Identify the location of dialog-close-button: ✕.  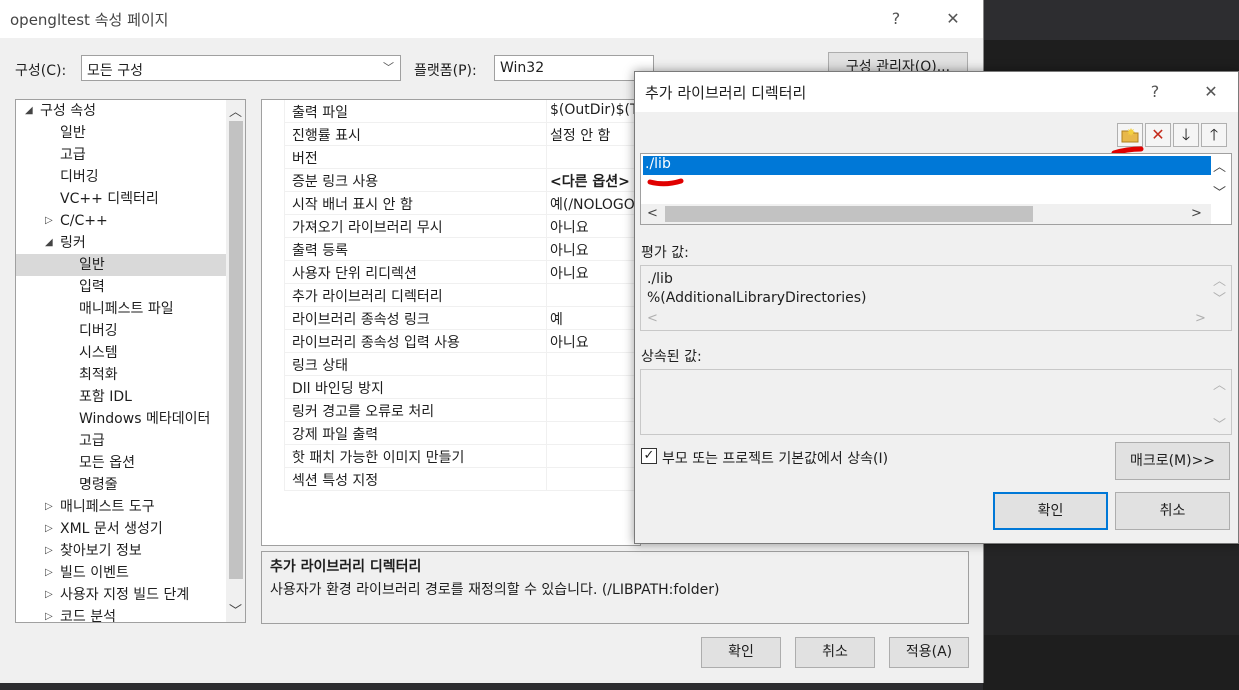
(1211, 92).